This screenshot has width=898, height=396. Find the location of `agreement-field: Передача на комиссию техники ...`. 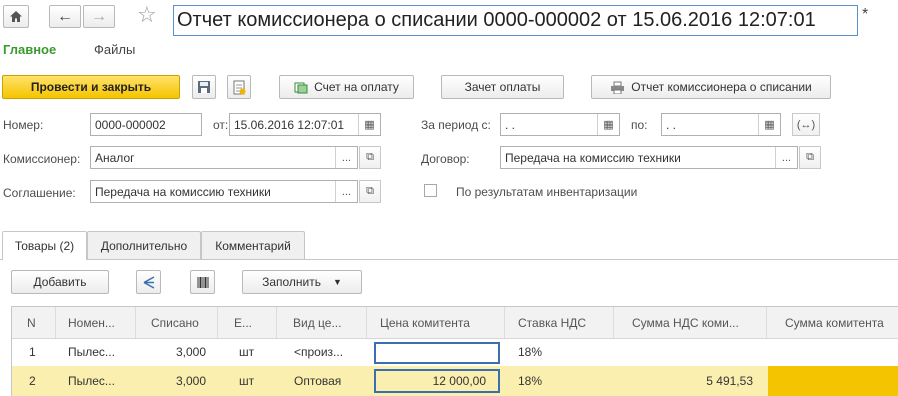

agreement-field: Передача на комиссию техники ... is located at coordinates (224, 191).